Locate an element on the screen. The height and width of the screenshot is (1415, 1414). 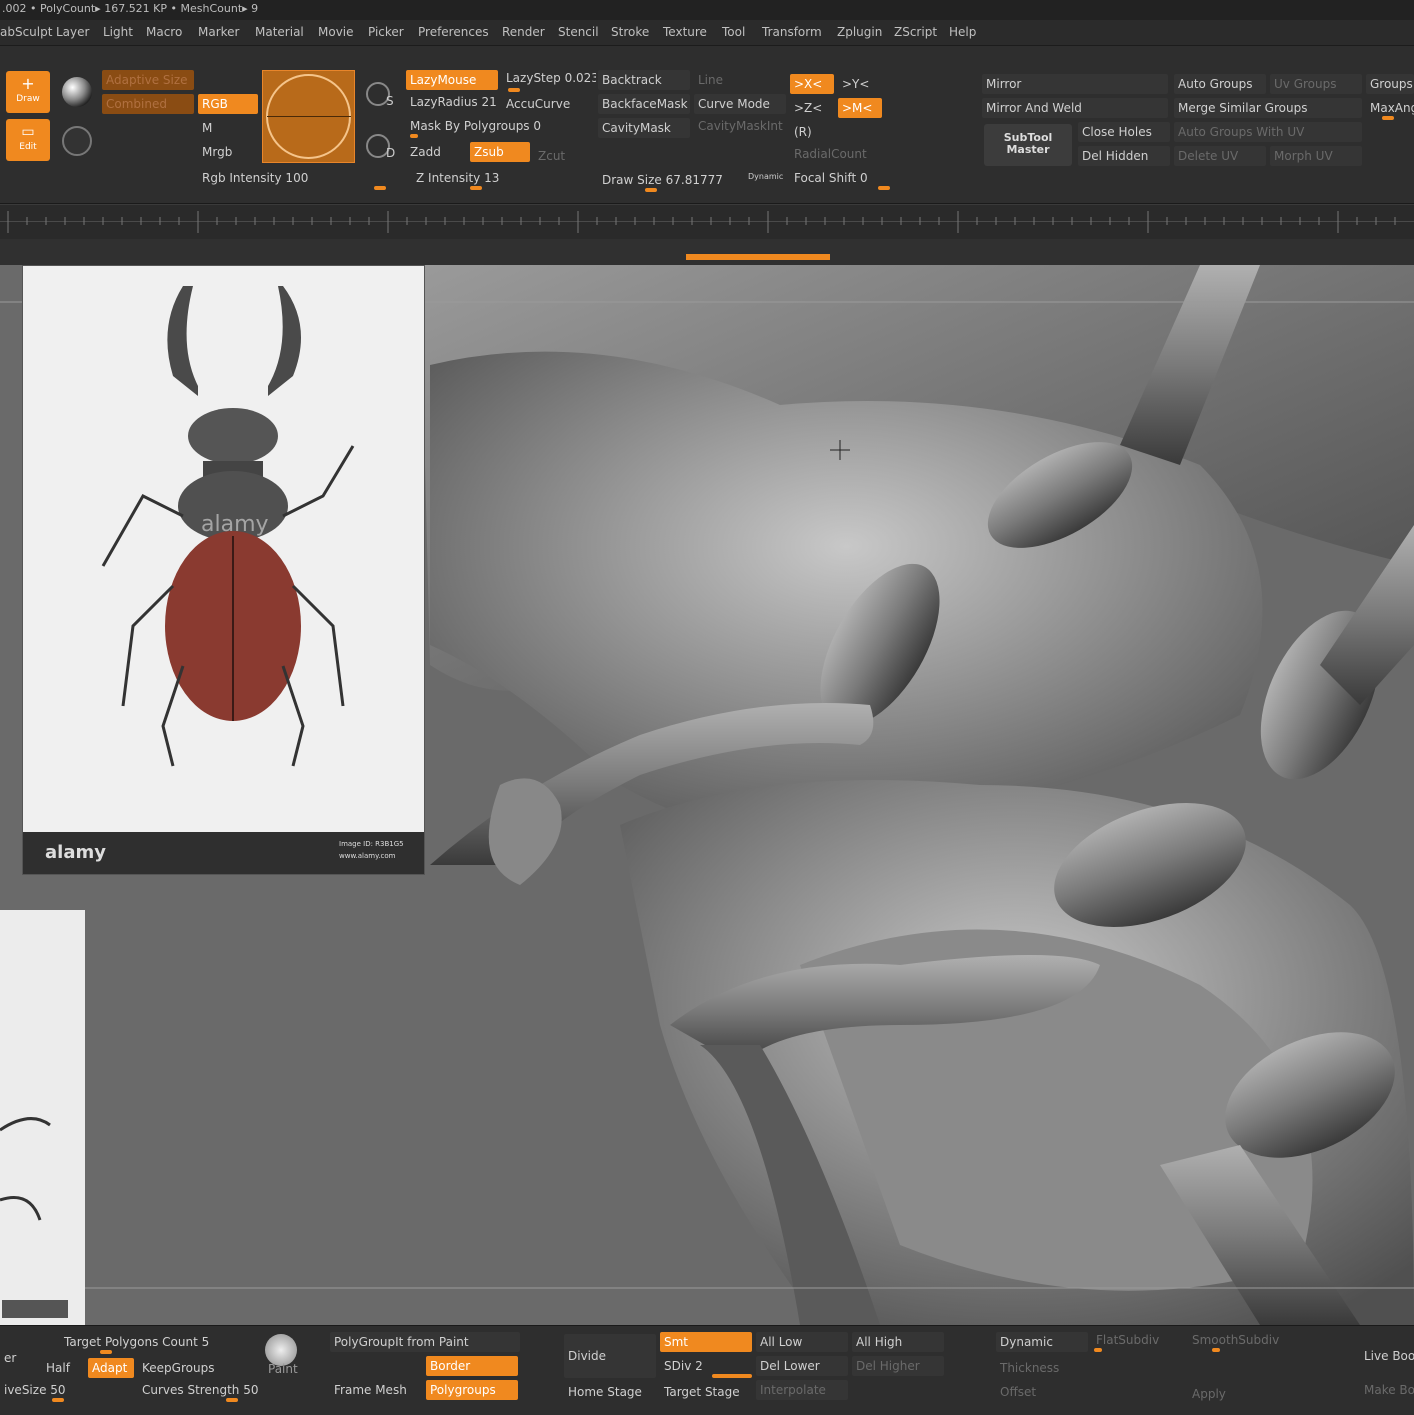
target-polygons-slider: Target Polygons Count 5 is located at coordinates (155, 1342).